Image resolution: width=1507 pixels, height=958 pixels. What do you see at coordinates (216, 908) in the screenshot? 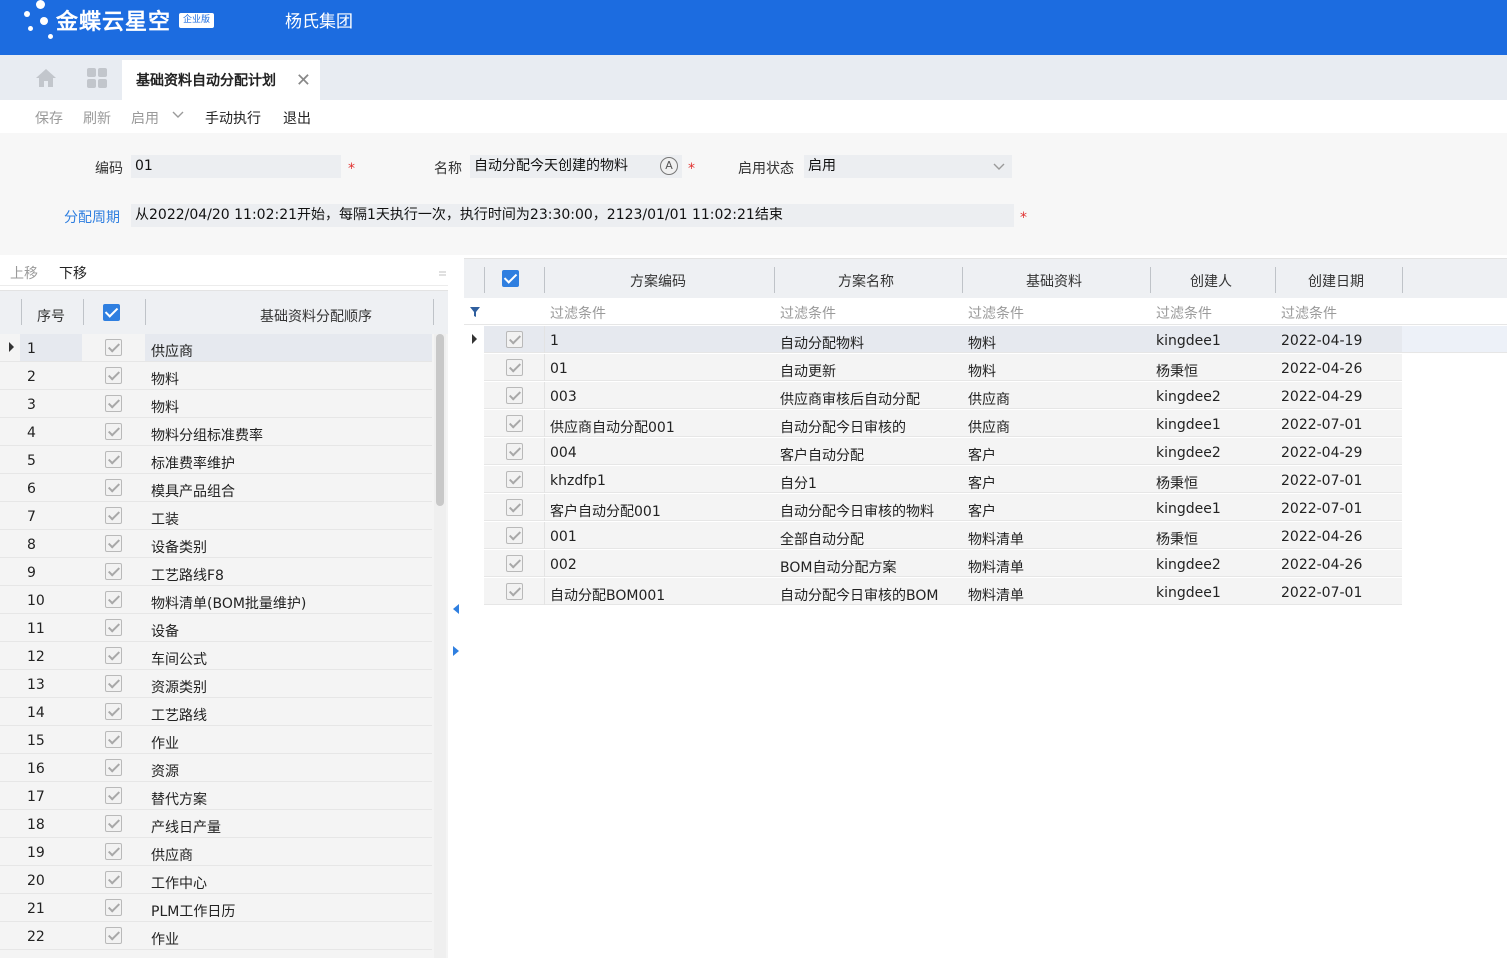
I see `table-row: 21 PLM工作日历` at bounding box center [216, 908].